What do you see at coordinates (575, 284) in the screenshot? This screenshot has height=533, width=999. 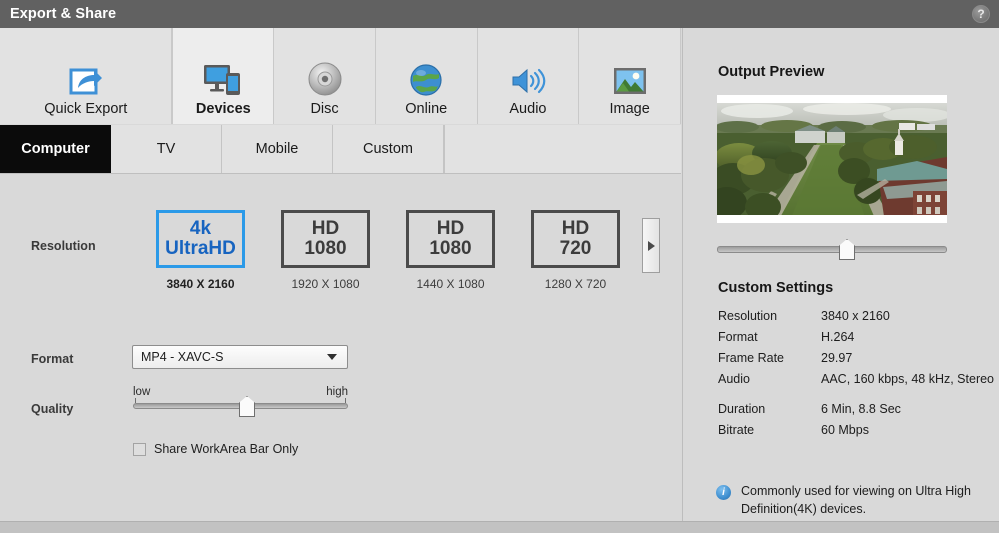 I see `resolution-caption: 1280 X 720` at bounding box center [575, 284].